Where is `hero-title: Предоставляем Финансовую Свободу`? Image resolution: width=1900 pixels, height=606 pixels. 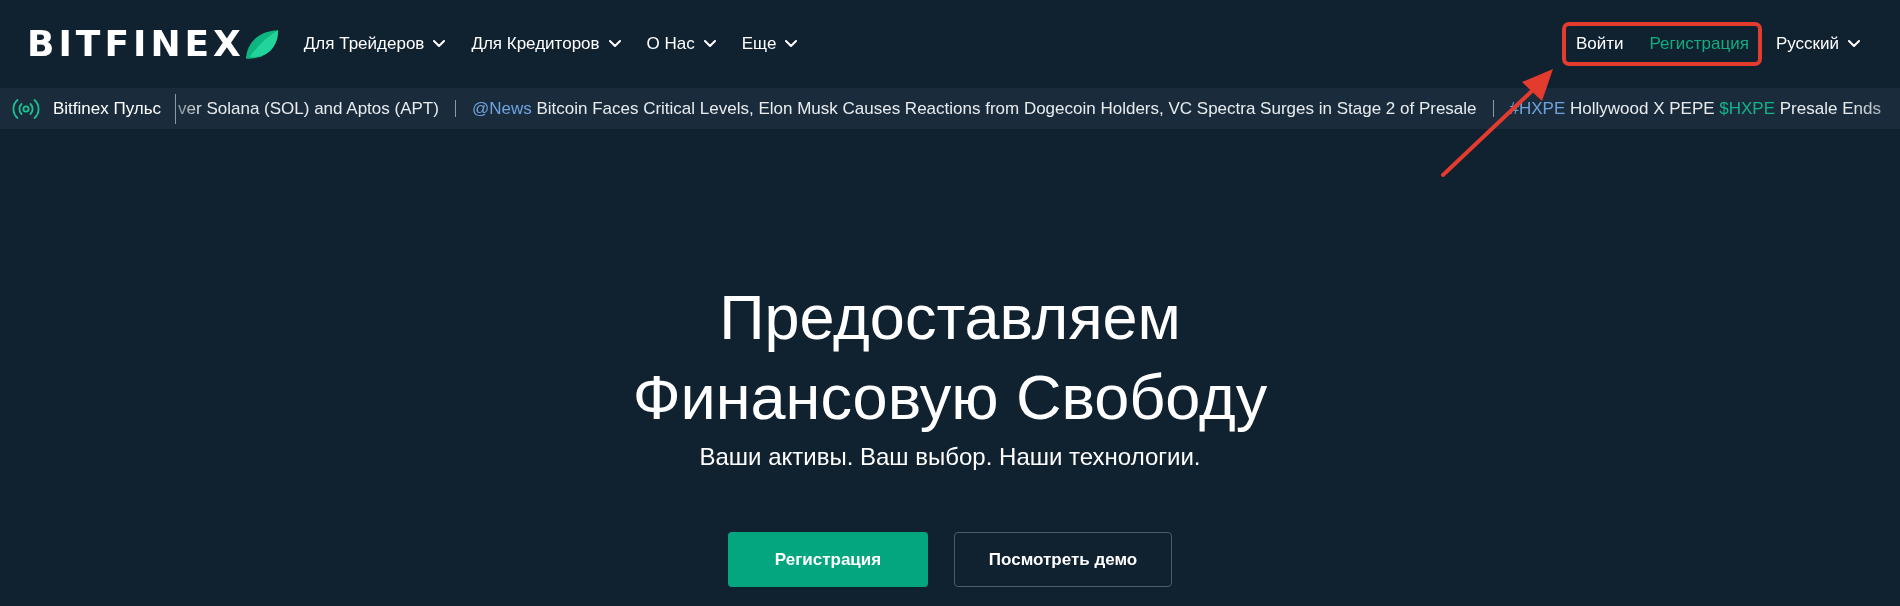 hero-title: Предоставляем Финансовую Свободу is located at coordinates (950, 357).